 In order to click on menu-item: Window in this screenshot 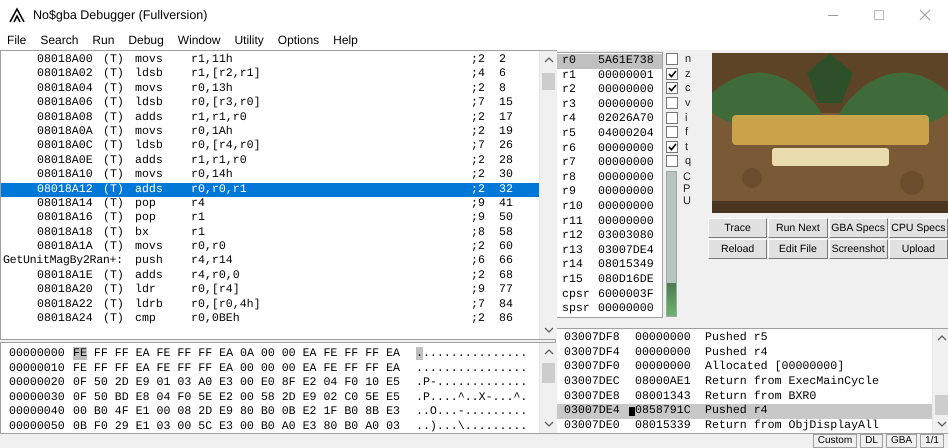, I will do `click(199, 40)`.